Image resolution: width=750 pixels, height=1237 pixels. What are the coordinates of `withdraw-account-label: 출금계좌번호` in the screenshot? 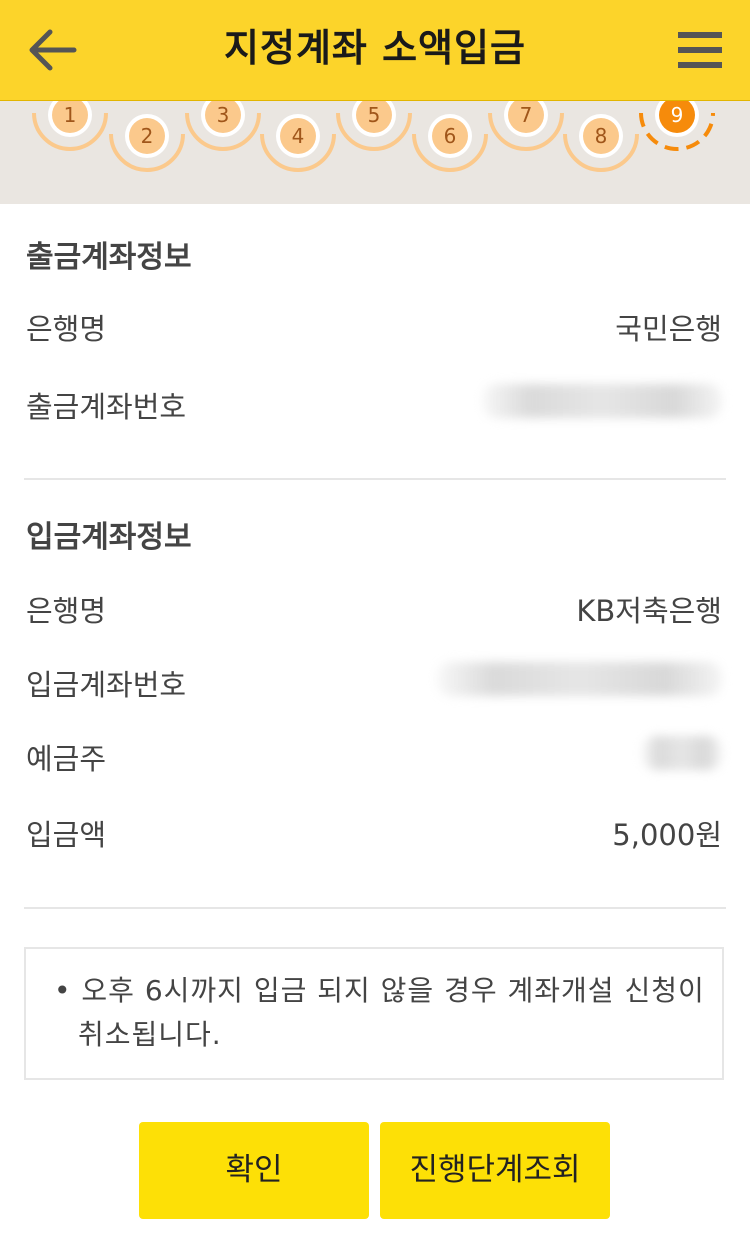 It's located at (106, 407).